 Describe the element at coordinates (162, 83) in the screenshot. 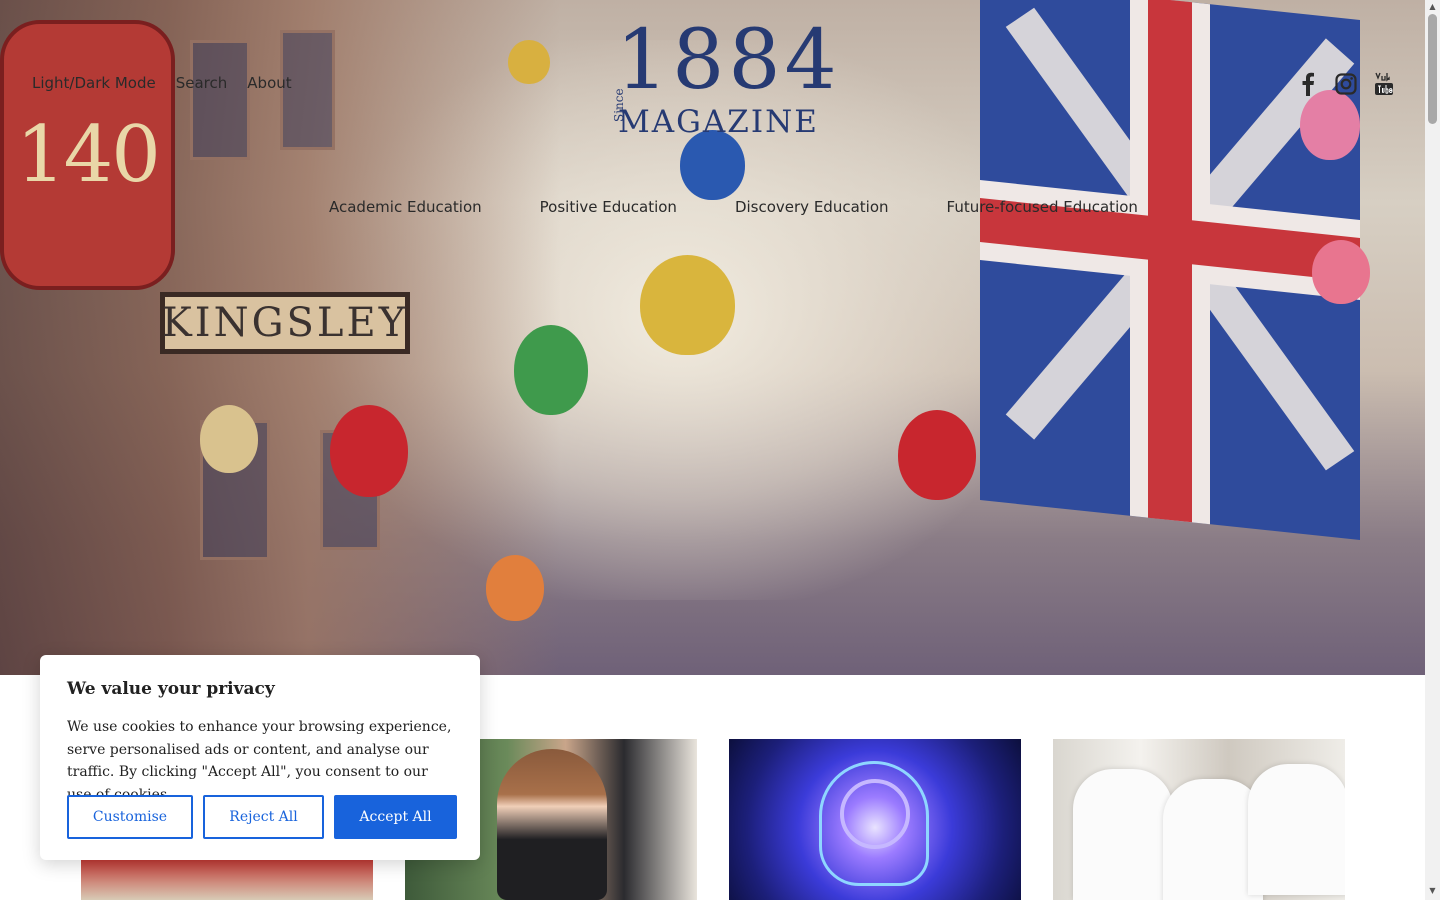

I see `utility-nav: Light/Dark Mode Search About` at that location.